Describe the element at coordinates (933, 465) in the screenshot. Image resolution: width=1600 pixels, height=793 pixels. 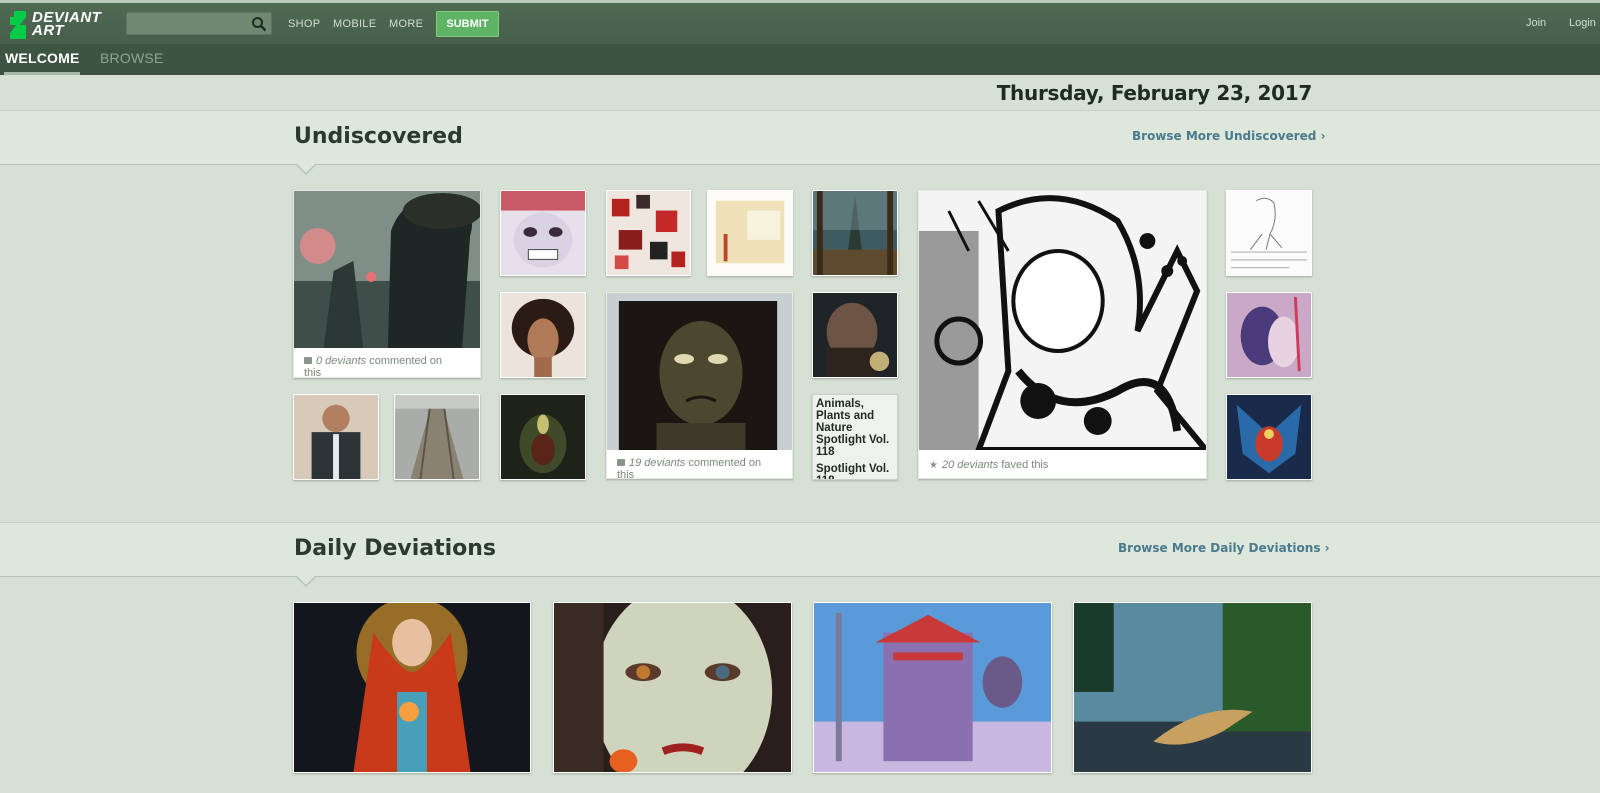
I see `star-icon: ★` at that location.